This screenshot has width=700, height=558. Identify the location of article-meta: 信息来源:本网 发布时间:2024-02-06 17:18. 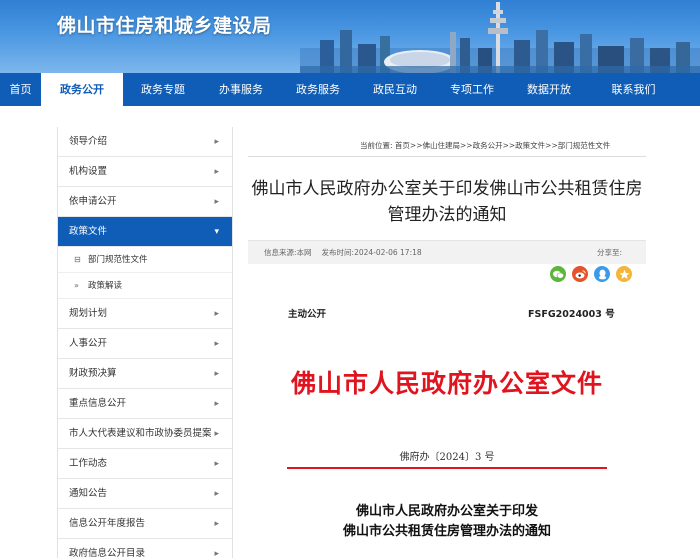
(343, 252).